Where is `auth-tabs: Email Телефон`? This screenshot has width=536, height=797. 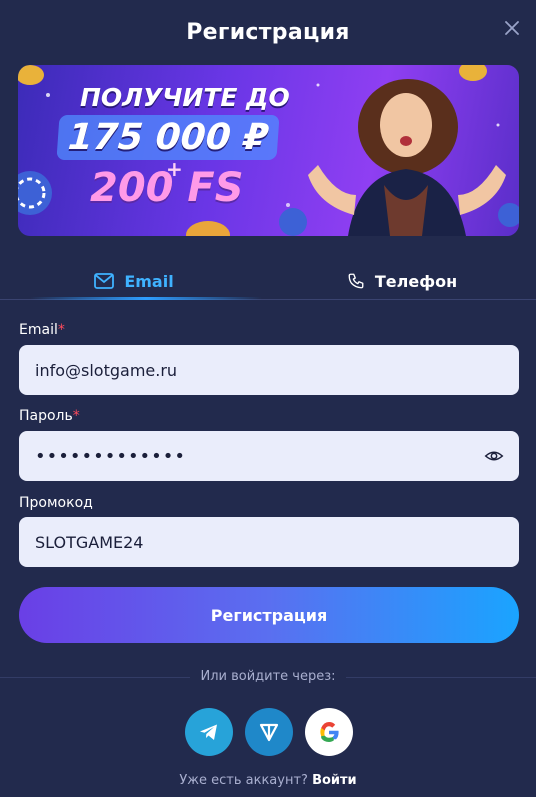 auth-tabs: Email Телефон is located at coordinates (268, 282).